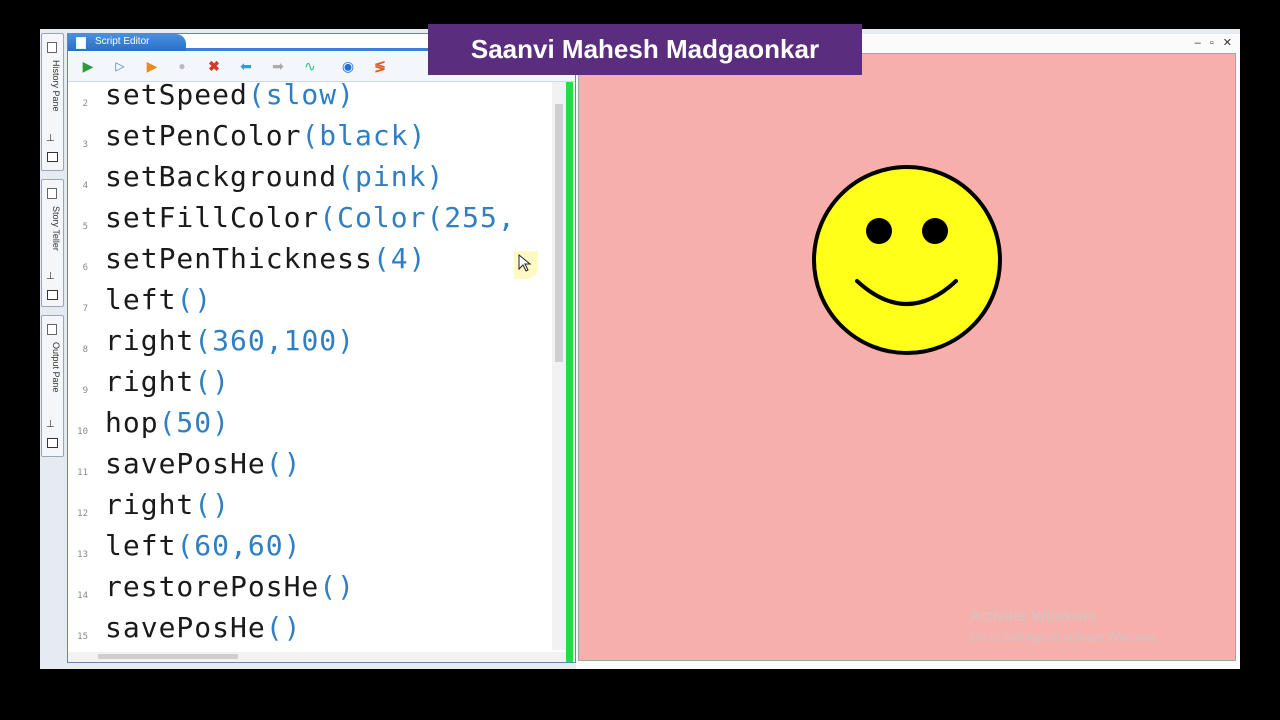  I want to click on watermark-title: Activate Windows, so click(1033, 616).